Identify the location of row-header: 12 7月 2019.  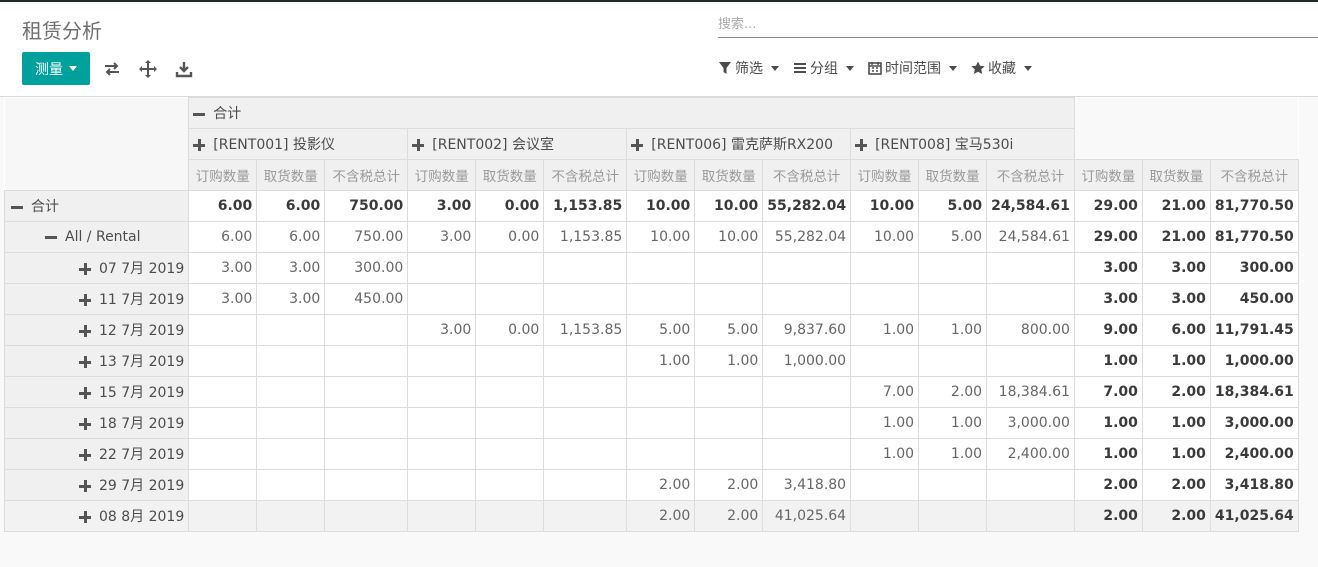
(96, 330).